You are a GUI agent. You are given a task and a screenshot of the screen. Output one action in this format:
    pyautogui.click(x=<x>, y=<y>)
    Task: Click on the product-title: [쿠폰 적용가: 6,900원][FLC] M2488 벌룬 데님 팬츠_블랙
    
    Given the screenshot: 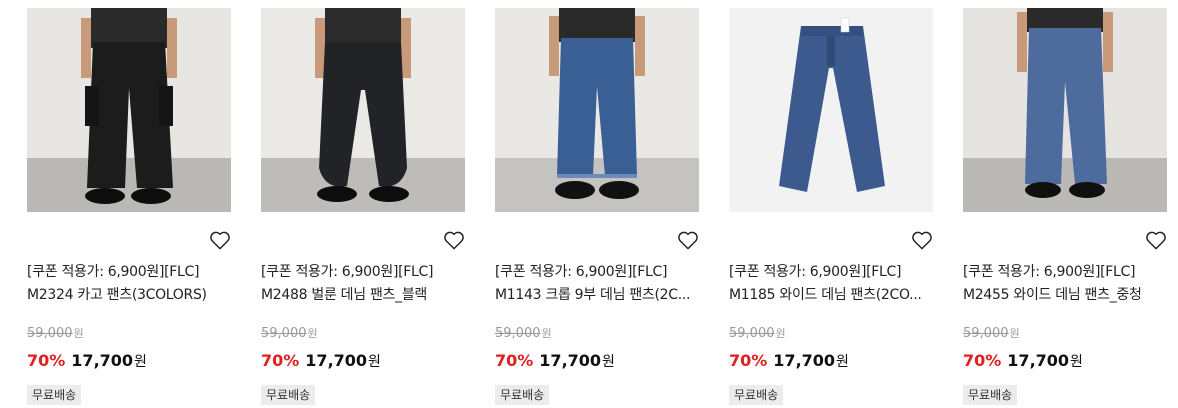 What is the action you would take?
    pyautogui.click(x=363, y=284)
    